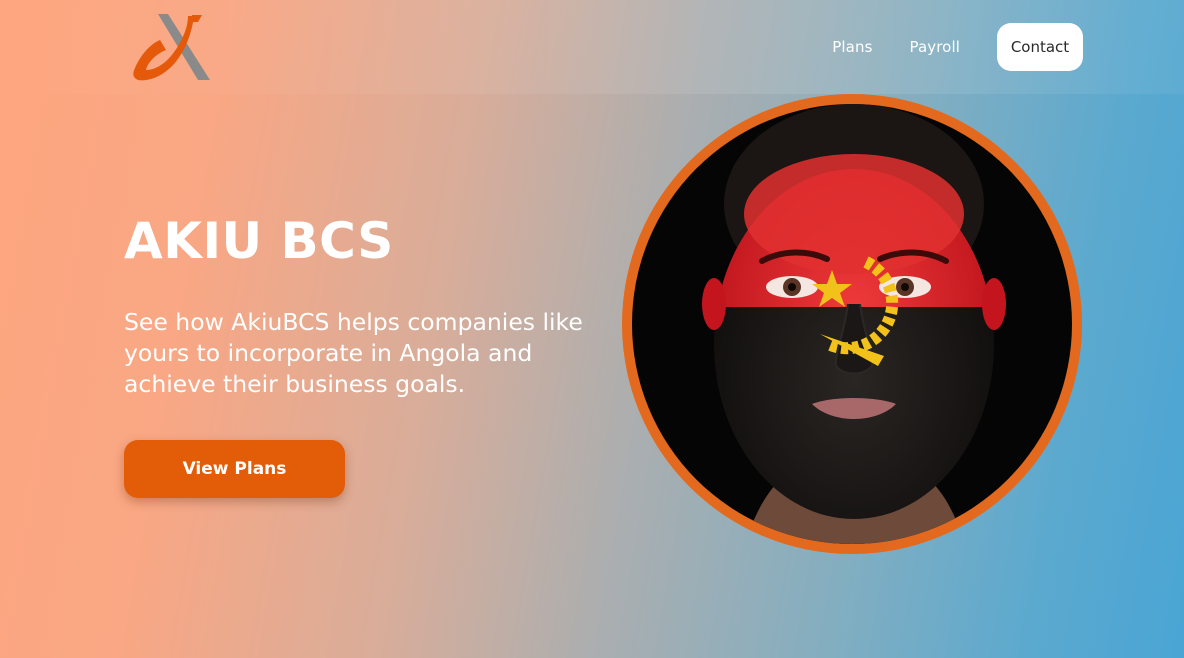  I want to click on nav-payroll-link: Payroll, so click(935, 47).